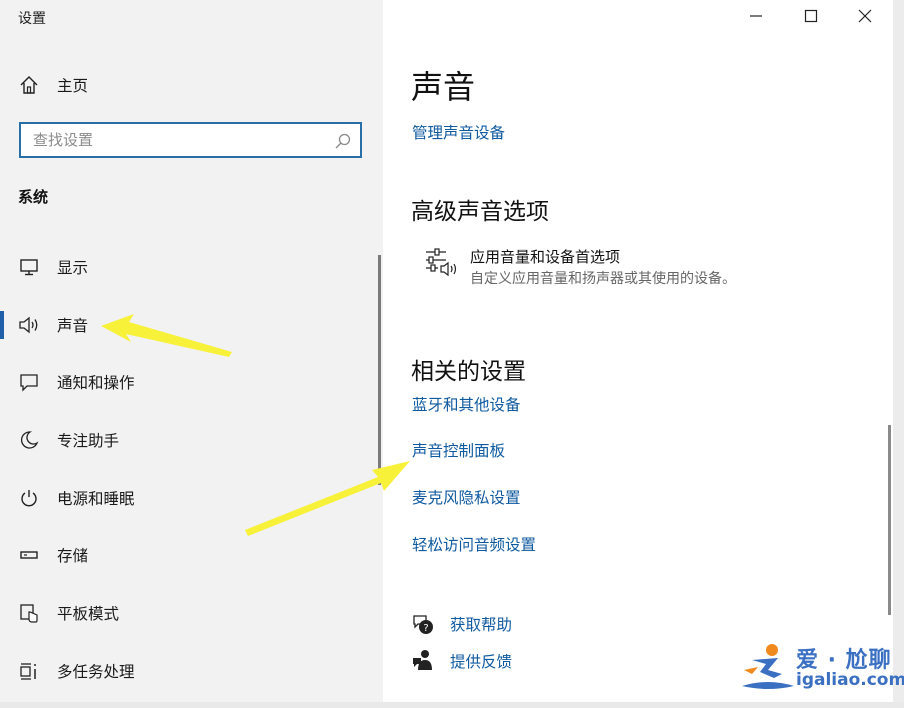 The width and height of the screenshot is (904, 708). What do you see at coordinates (191, 85) in the screenshot?
I see `sidebar-item-home: 主页` at bounding box center [191, 85].